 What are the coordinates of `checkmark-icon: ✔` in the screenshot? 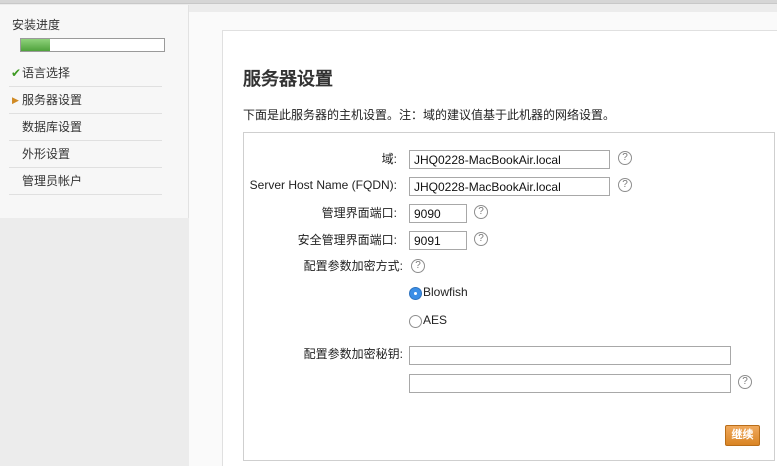 It's located at (16, 73).